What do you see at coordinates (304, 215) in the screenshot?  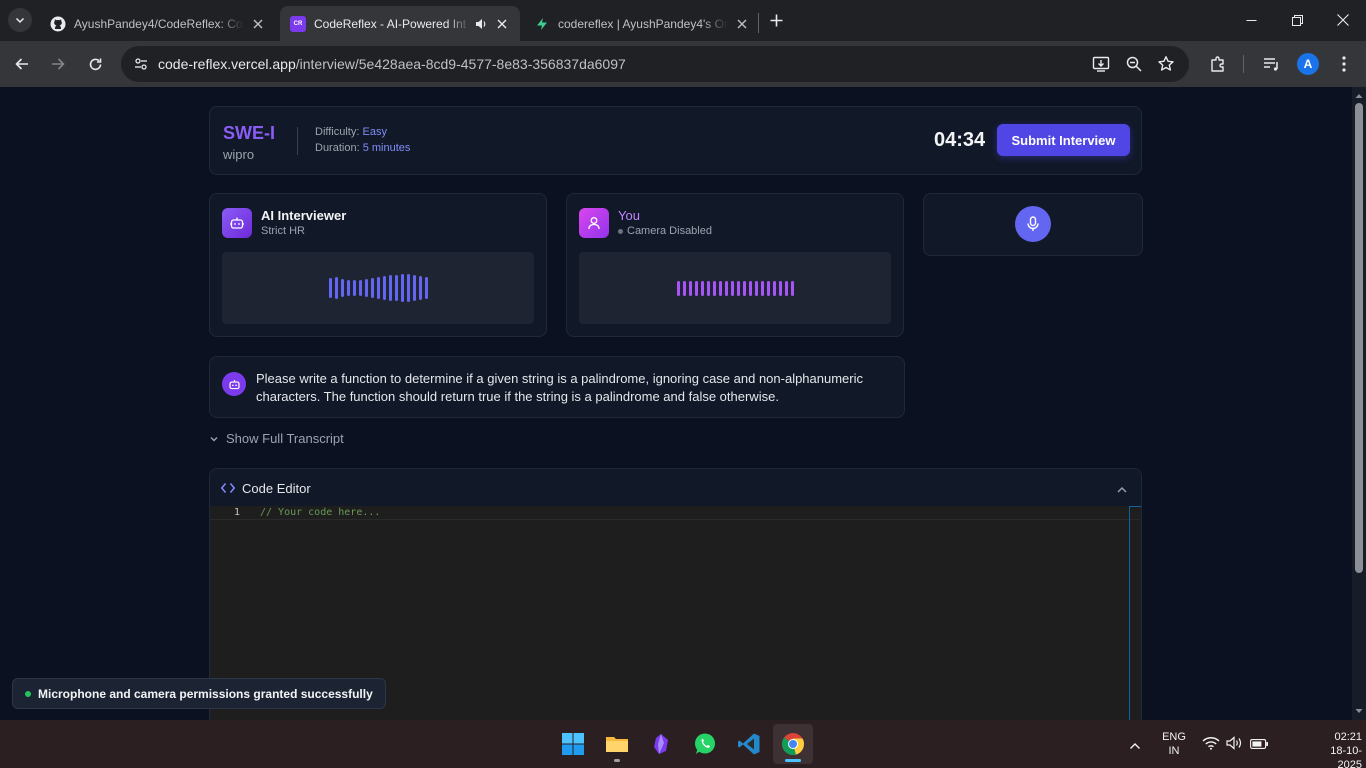 I see `ai-interviewer-name: AI Interviewer` at bounding box center [304, 215].